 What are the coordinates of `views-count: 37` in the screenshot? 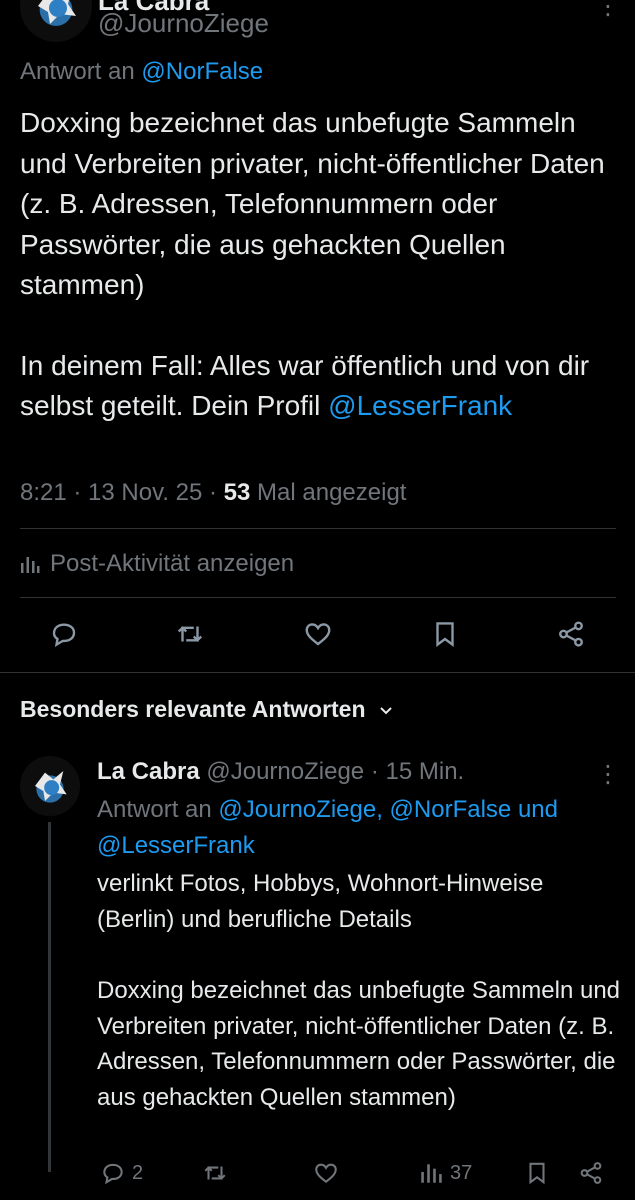 It's located at (461, 1172).